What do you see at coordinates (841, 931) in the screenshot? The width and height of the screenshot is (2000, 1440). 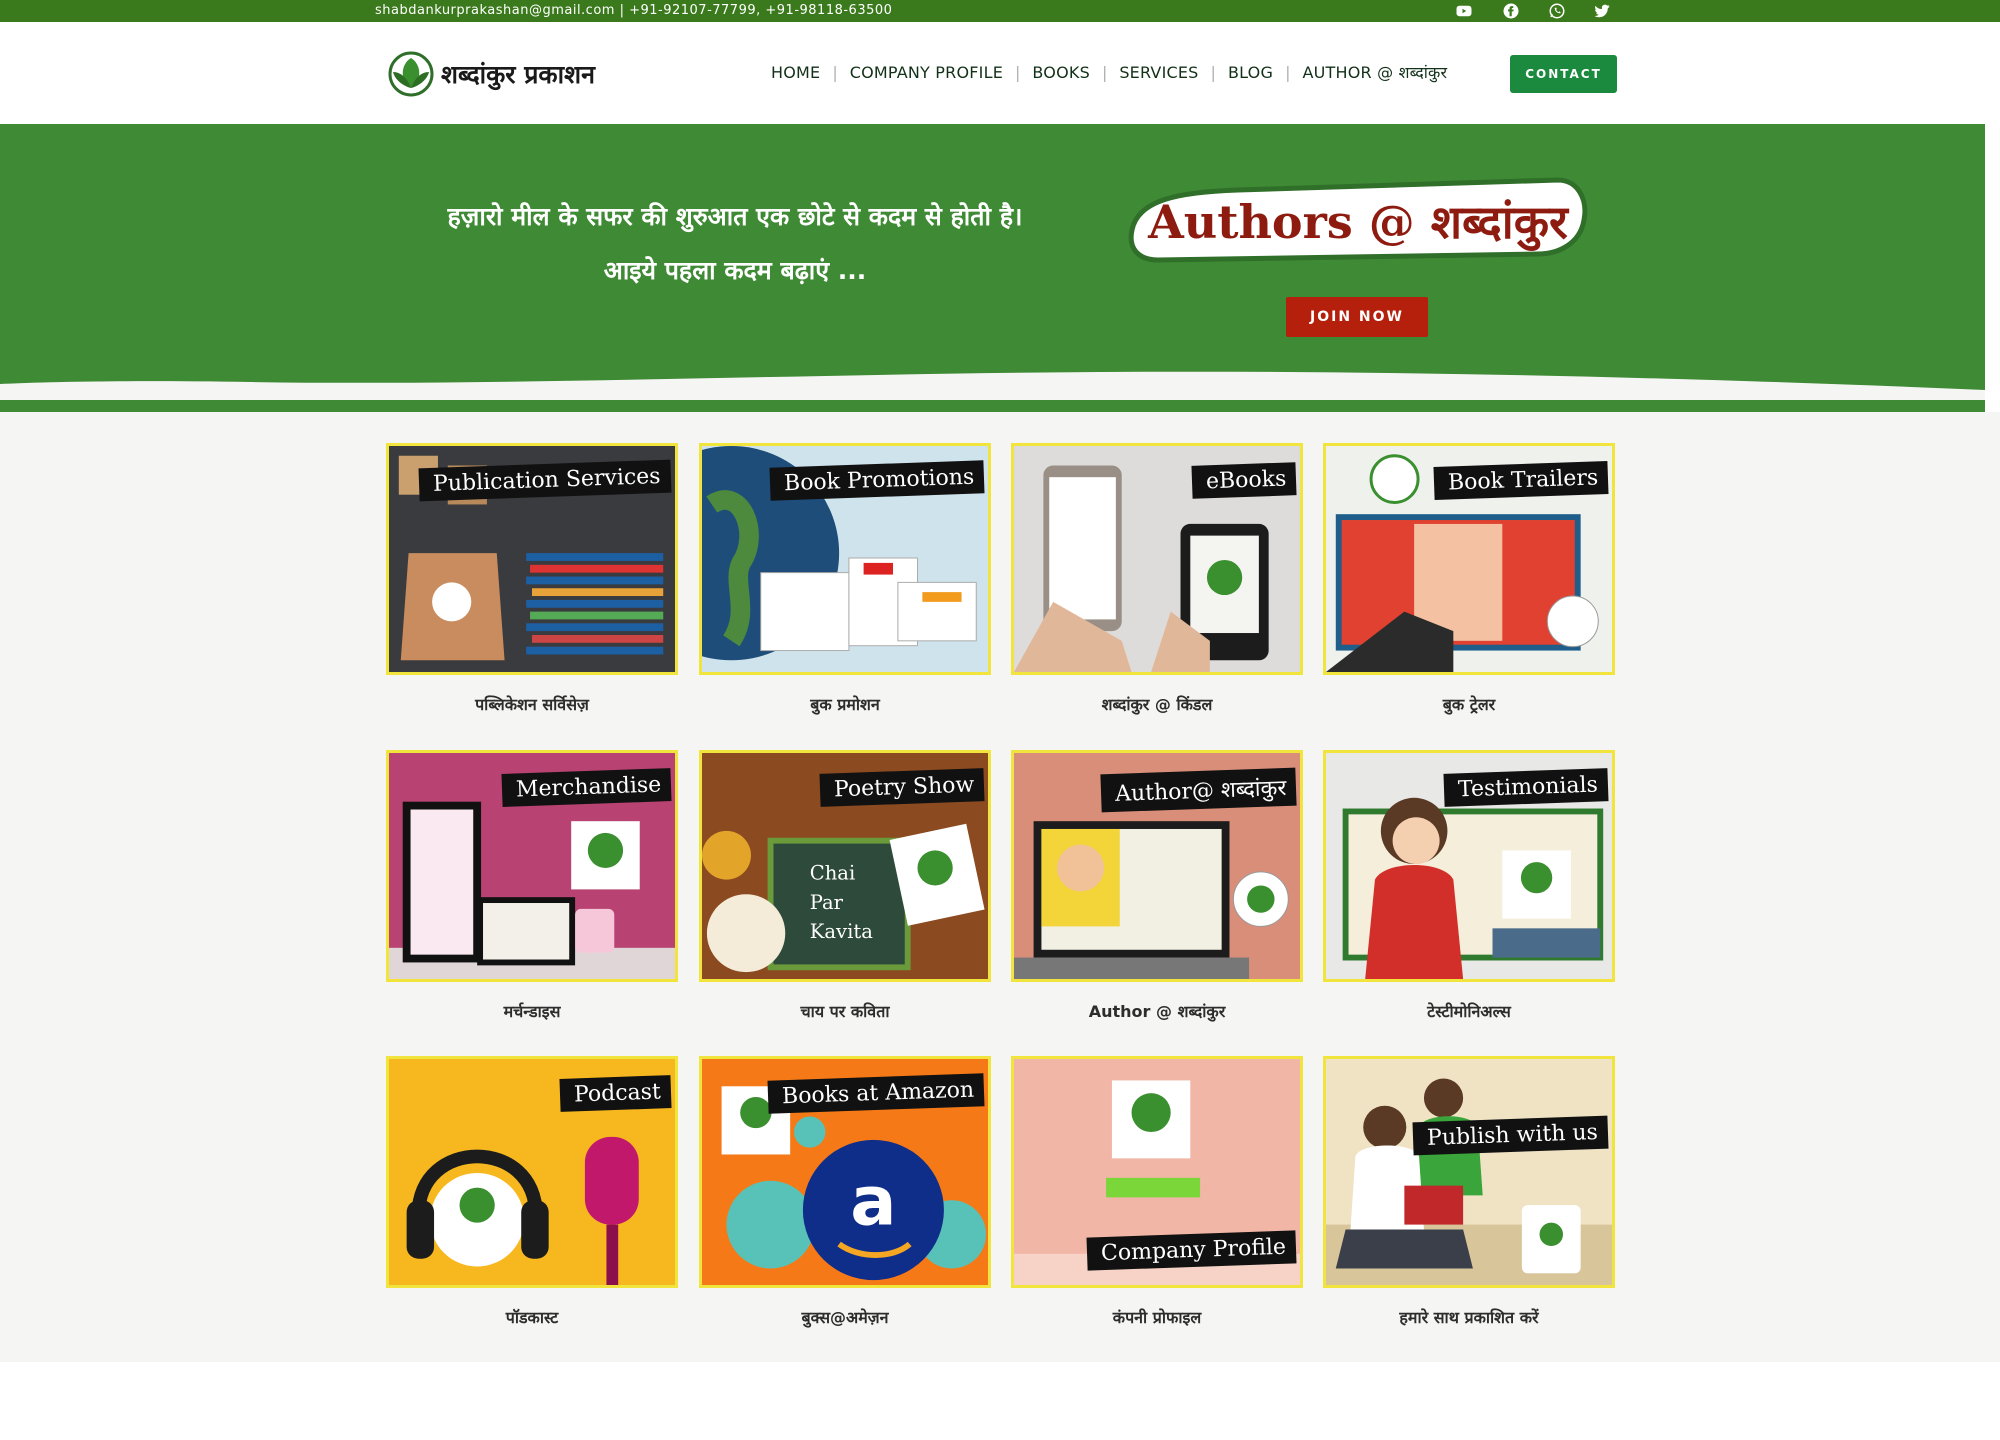 I see `svg-text: Kavita` at bounding box center [841, 931].